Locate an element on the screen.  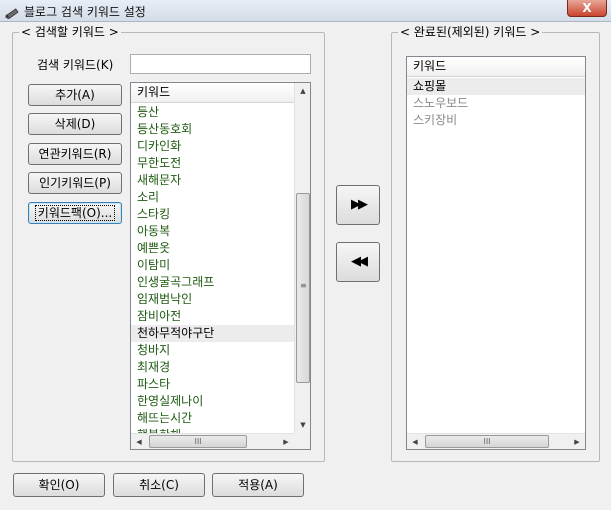
list-item: 소리 is located at coordinates (212, 197).